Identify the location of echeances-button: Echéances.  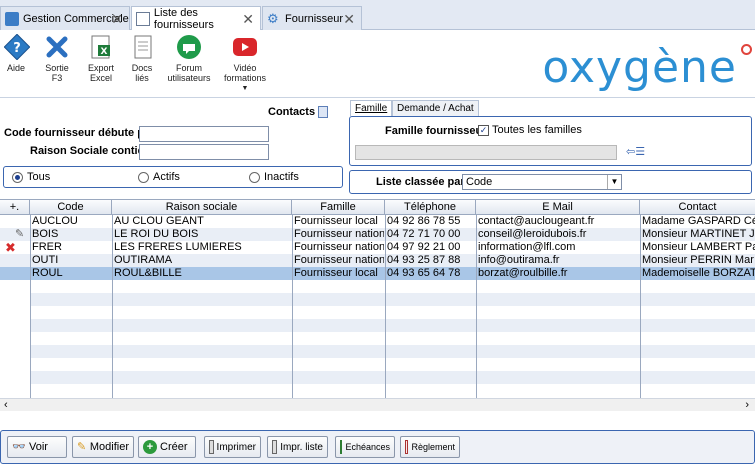
(365, 447).